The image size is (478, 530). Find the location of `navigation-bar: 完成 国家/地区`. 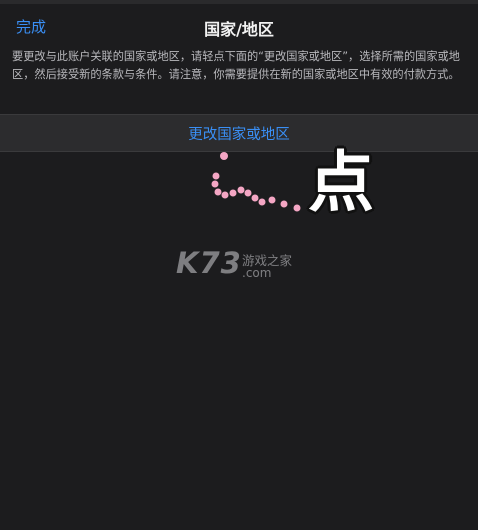

navigation-bar: 完成 国家/地区 is located at coordinates (239, 26).